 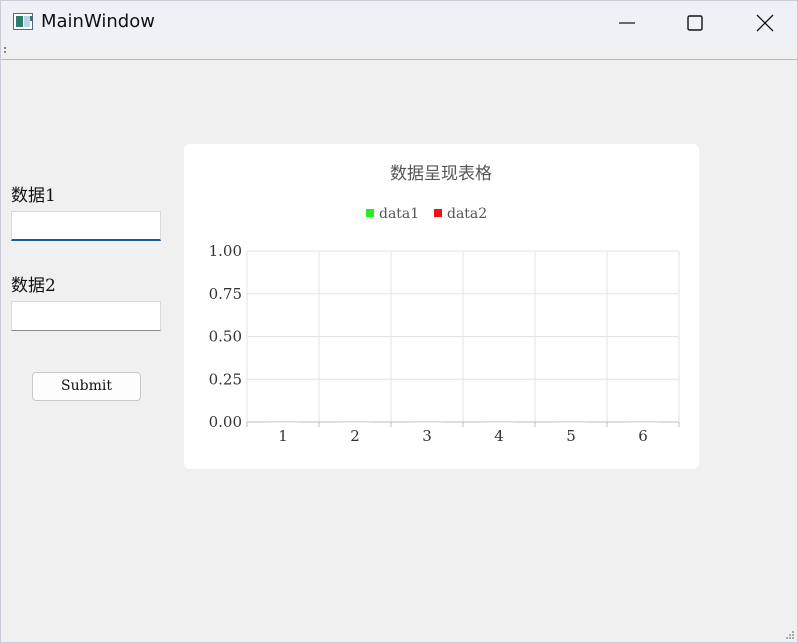 I want to click on field1-input, so click(x=86, y=226).